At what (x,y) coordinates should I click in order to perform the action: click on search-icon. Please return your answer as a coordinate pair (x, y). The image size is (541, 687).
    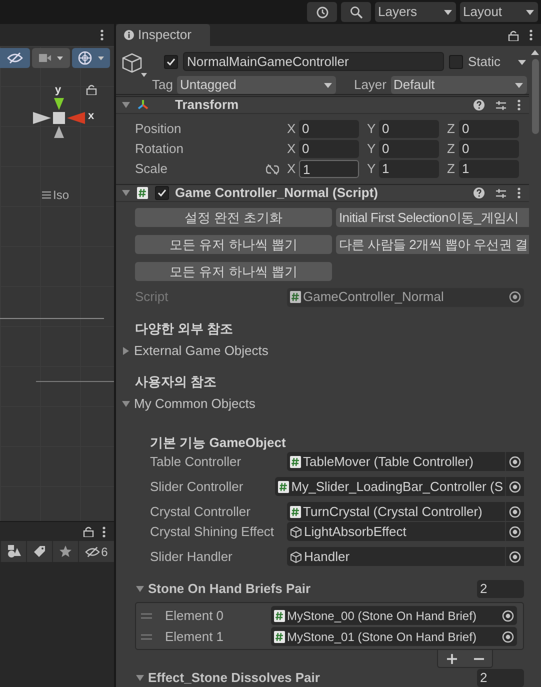
    Looking at the image, I should click on (356, 12).